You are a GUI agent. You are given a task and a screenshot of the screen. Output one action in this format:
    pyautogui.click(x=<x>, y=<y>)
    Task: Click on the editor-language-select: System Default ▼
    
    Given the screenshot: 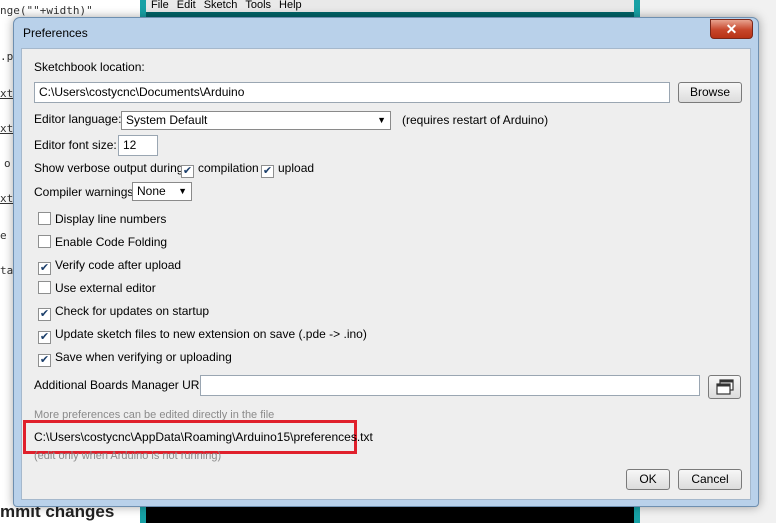 What is the action you would take?
    pyautogui.click(x=256, y=120)
    